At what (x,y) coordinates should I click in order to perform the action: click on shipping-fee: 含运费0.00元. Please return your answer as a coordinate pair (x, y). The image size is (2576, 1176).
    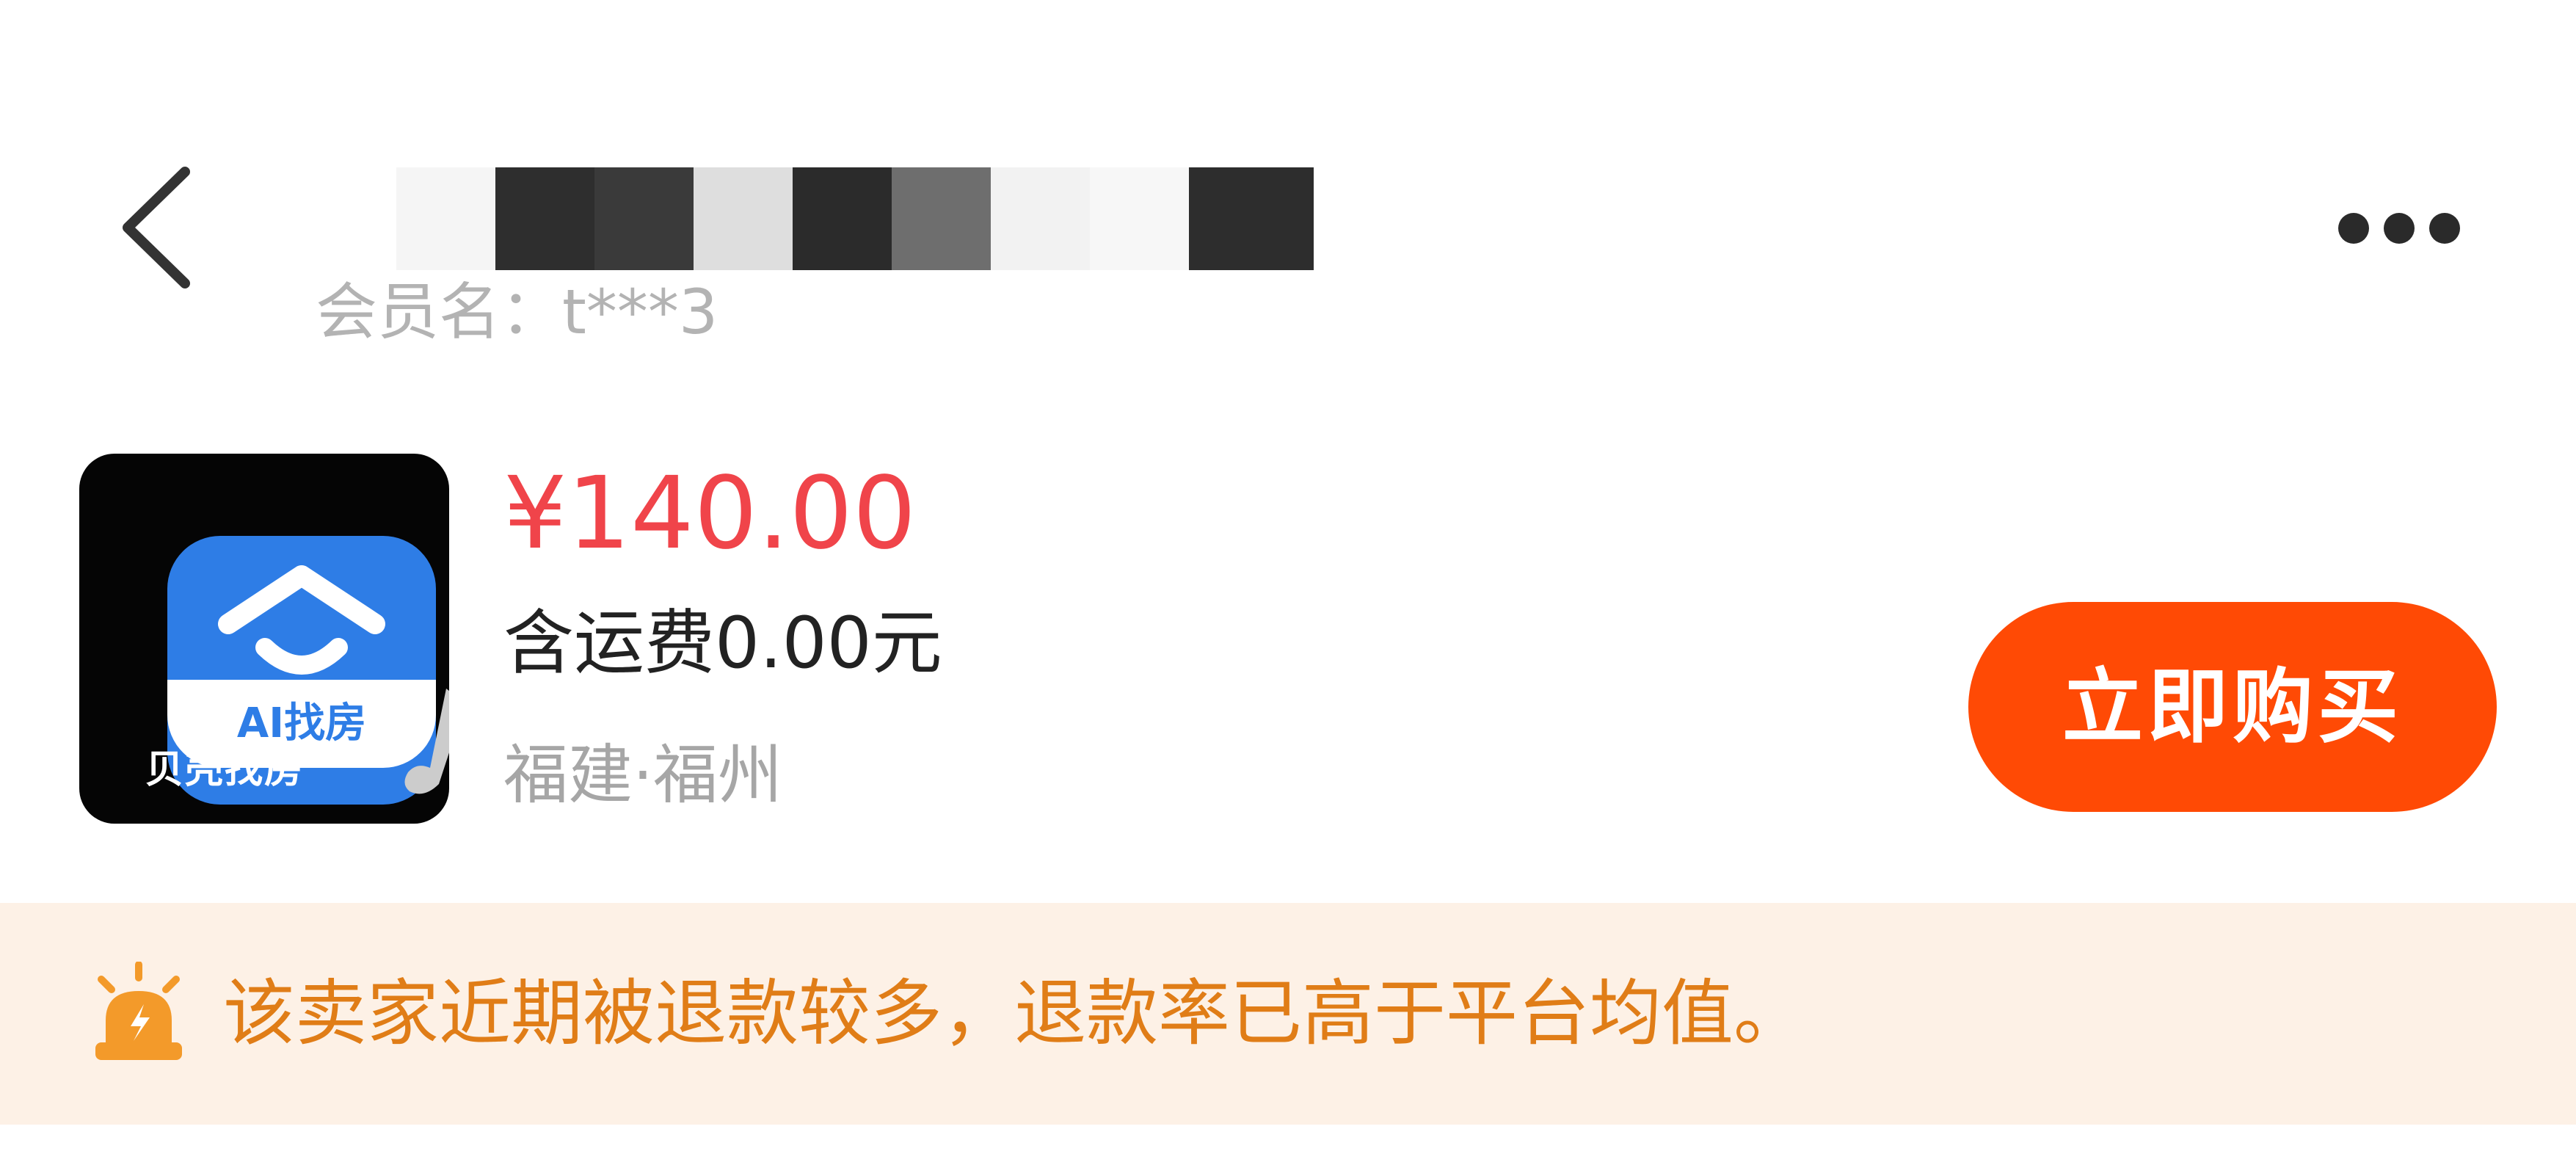
    Looking at the image, I should click on (722, 643).